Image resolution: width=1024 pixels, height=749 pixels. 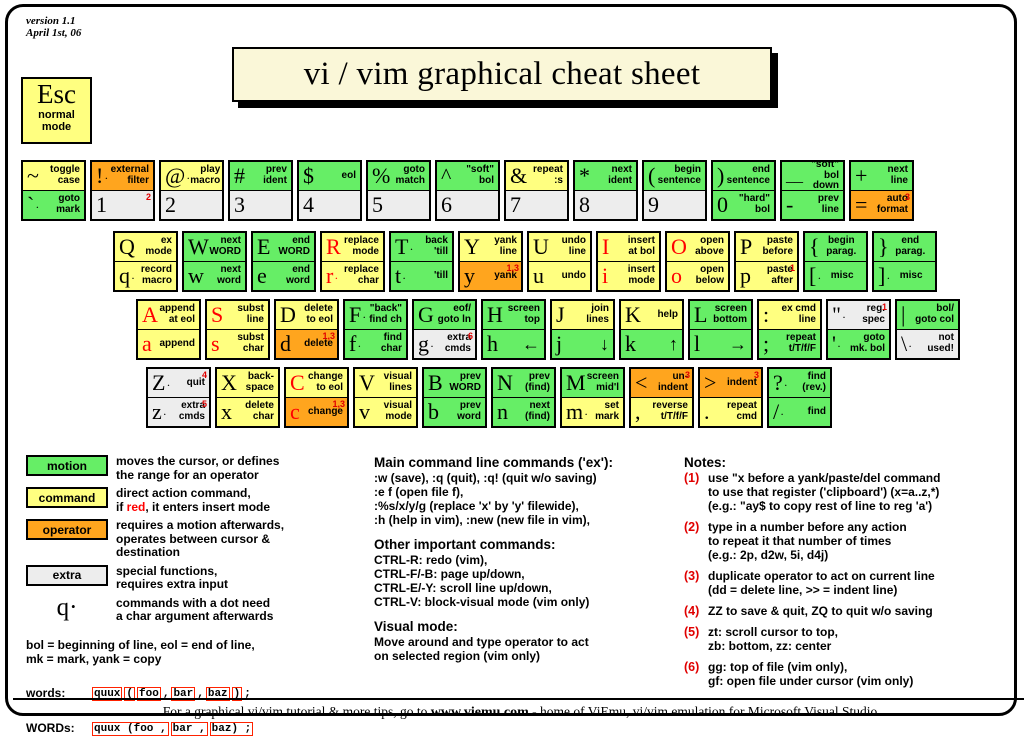 I want to click on key-half-top: : ex cmd line, so click(x=789, y=315).